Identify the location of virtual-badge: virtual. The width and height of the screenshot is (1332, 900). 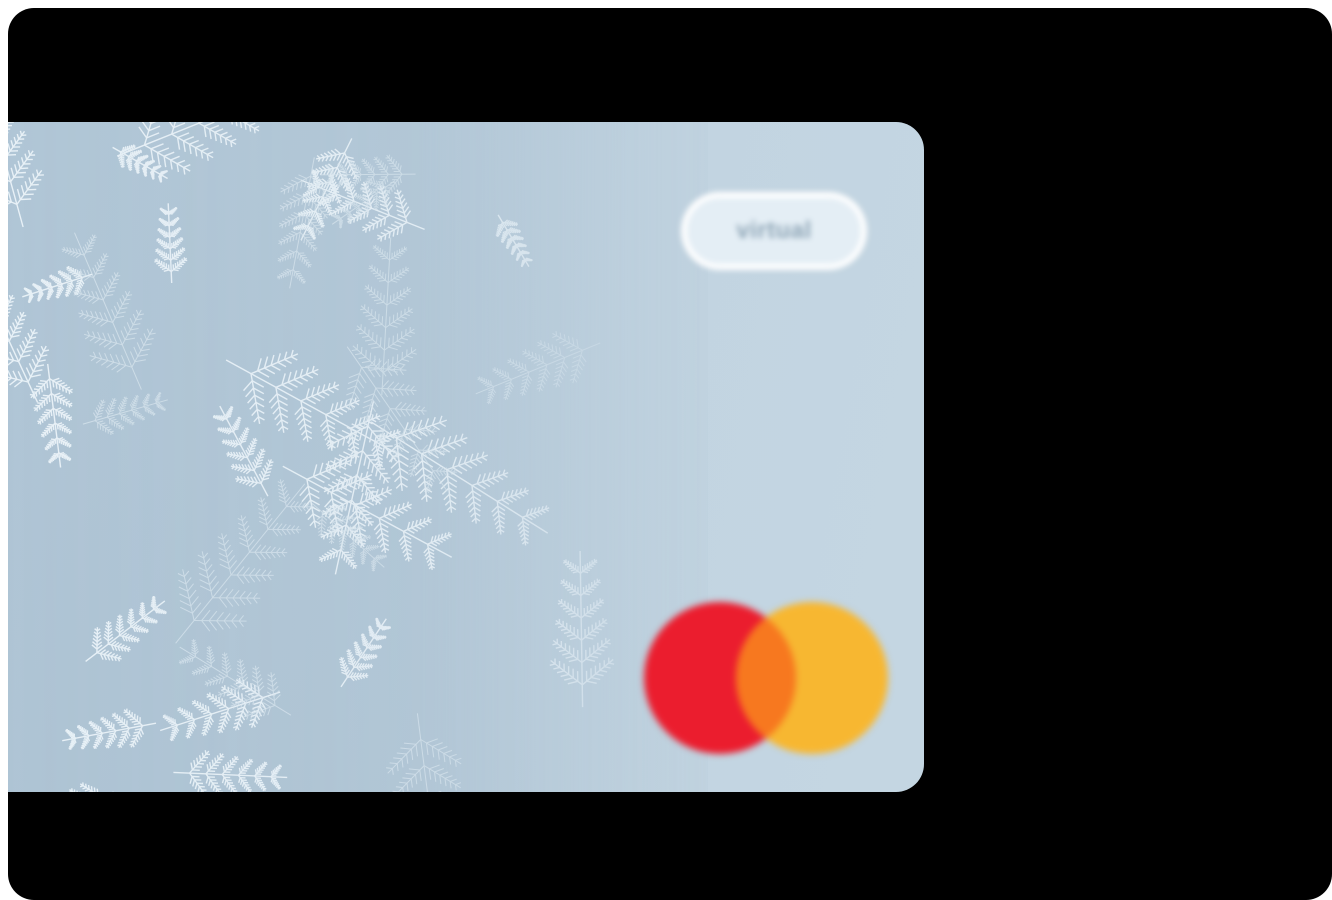
(774, 231).